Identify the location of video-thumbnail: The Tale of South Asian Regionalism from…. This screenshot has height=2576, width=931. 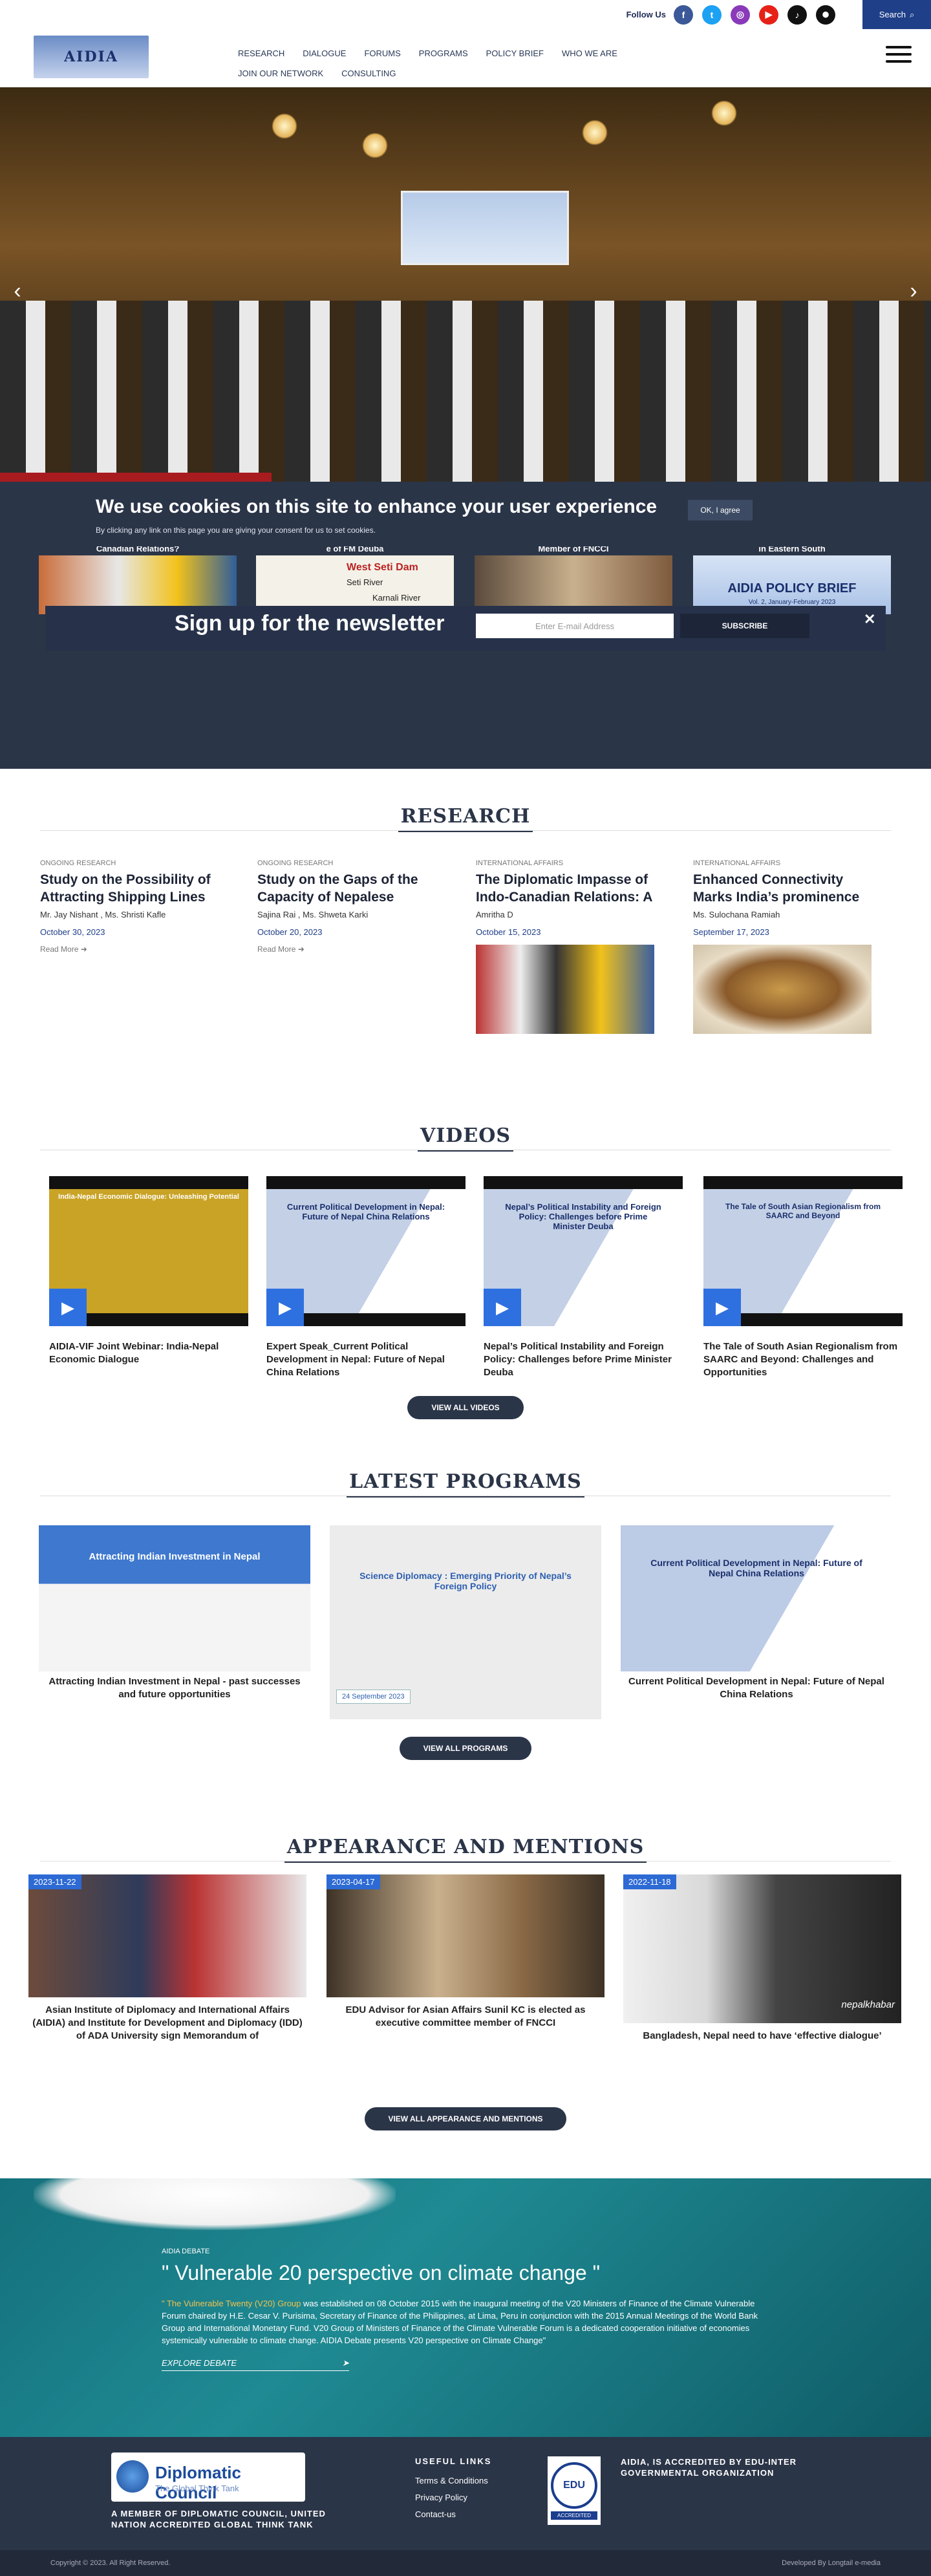
(803, 1251).